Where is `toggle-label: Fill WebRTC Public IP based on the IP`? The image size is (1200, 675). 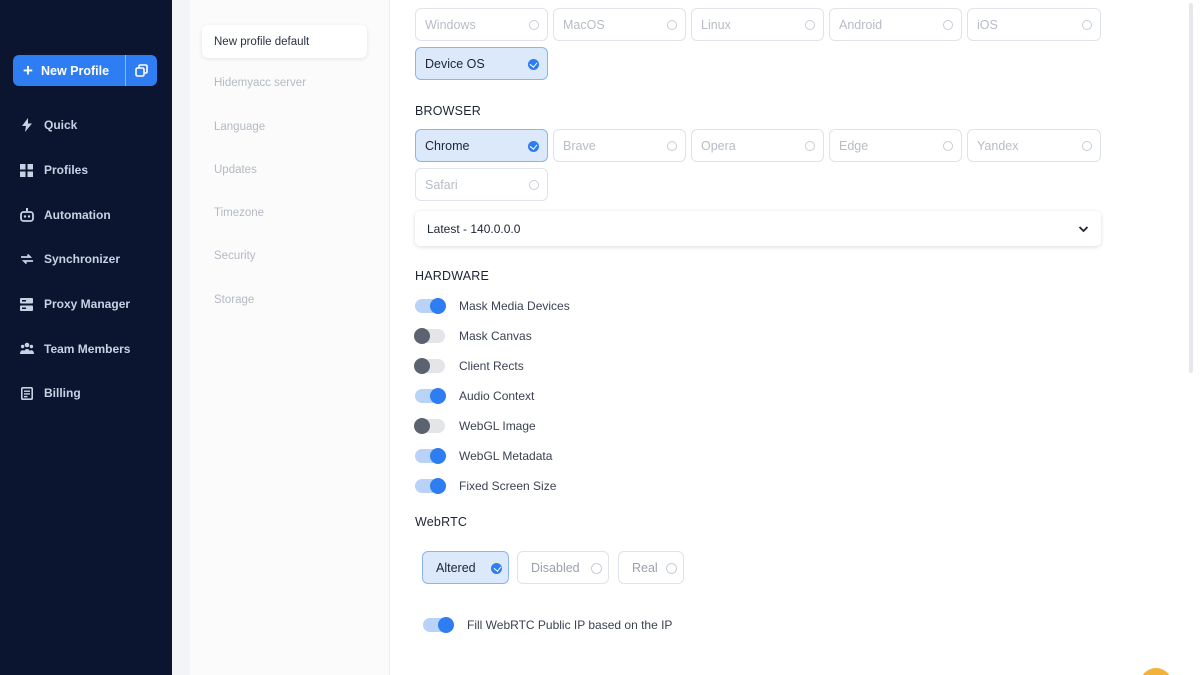 toggle-label: Fill WebRTC Public IP based on the IP is located at coordinates (570, 625).